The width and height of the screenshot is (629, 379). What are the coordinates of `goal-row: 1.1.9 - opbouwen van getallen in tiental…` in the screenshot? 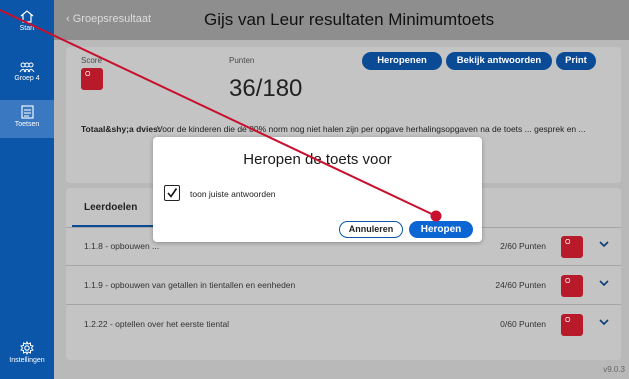 It's located at (343, 286).